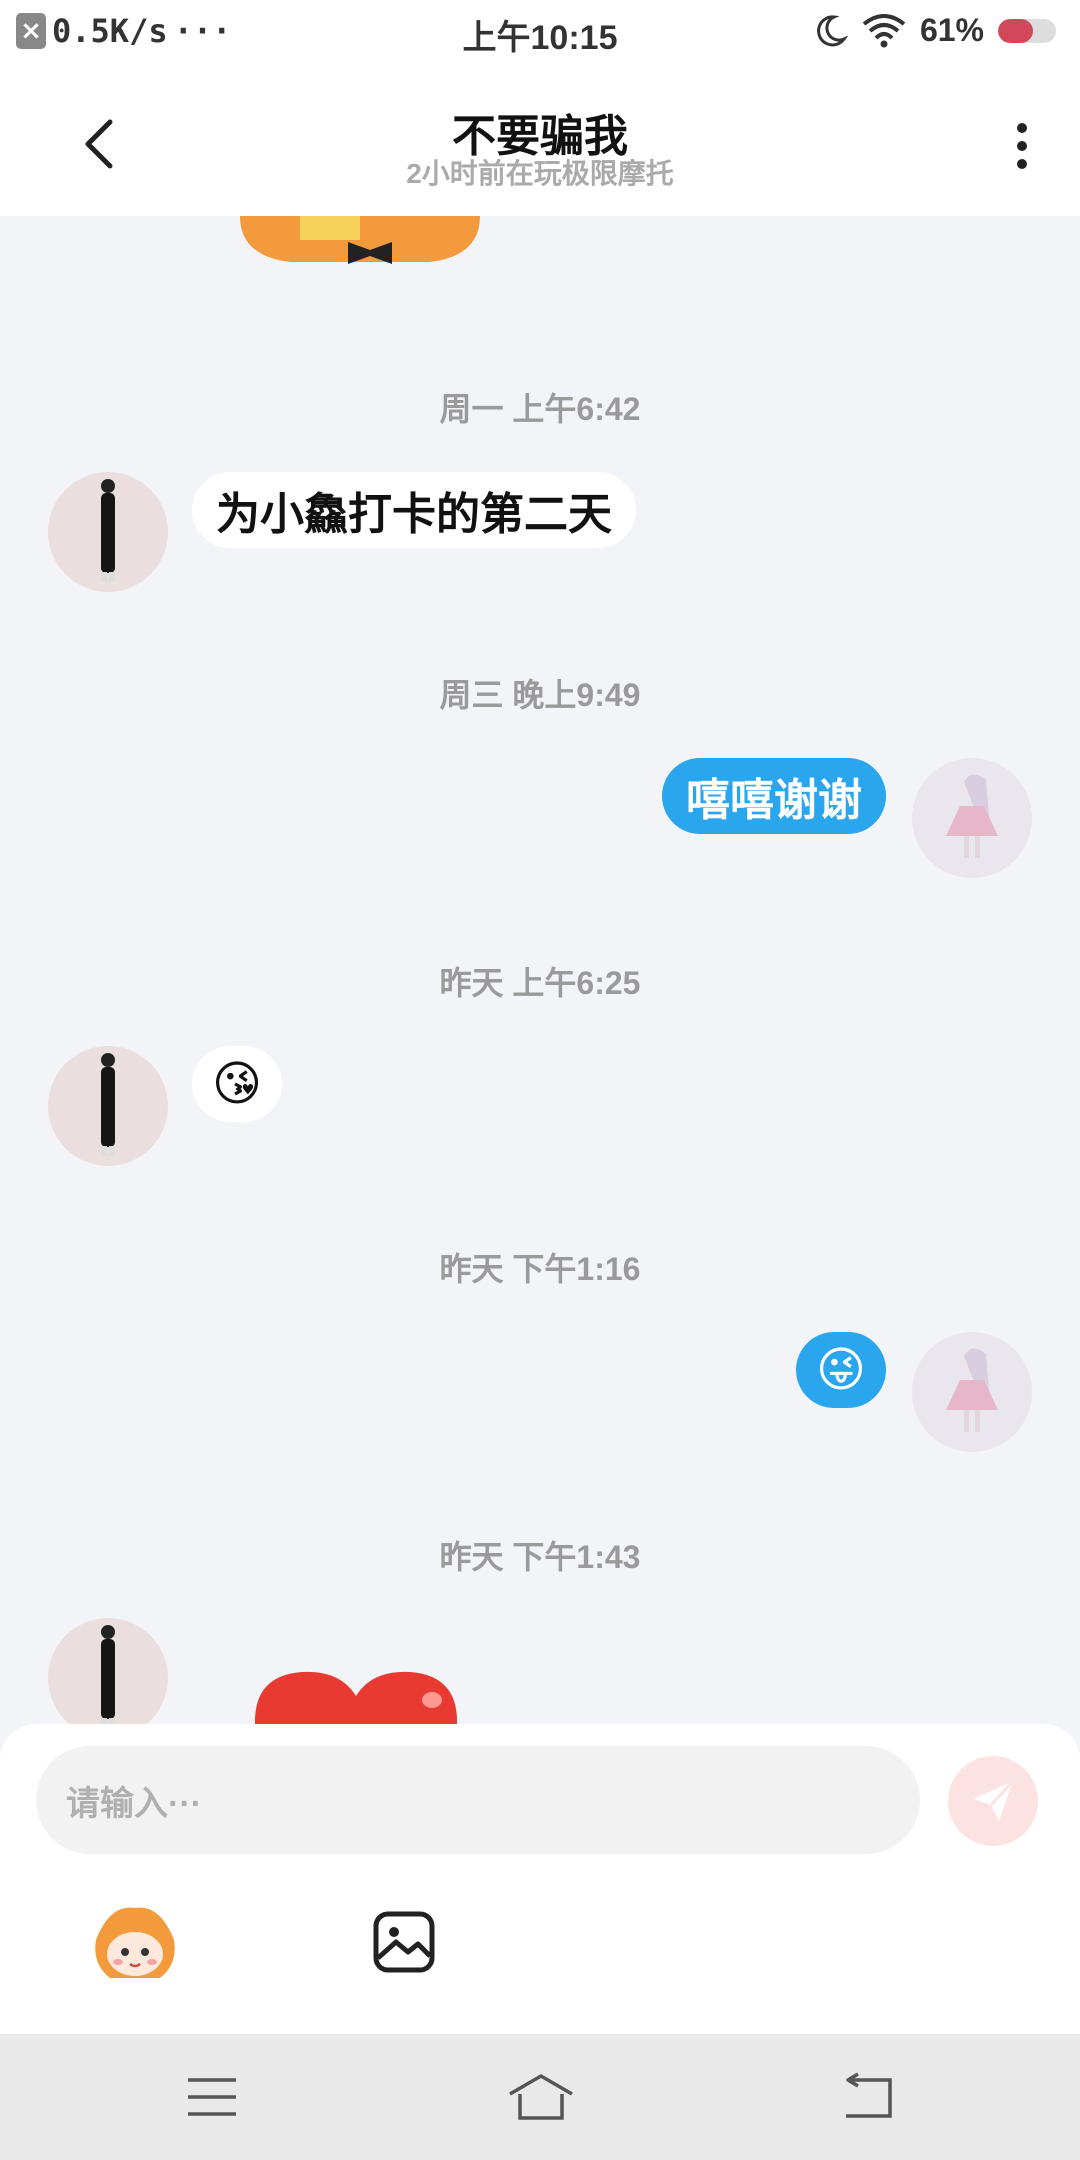 Image resolution: width=1080 pixels, height=2160 pixels. Describe the element at coordinates (404, 1942) in the screenshot. I see `image-icon` at that location.